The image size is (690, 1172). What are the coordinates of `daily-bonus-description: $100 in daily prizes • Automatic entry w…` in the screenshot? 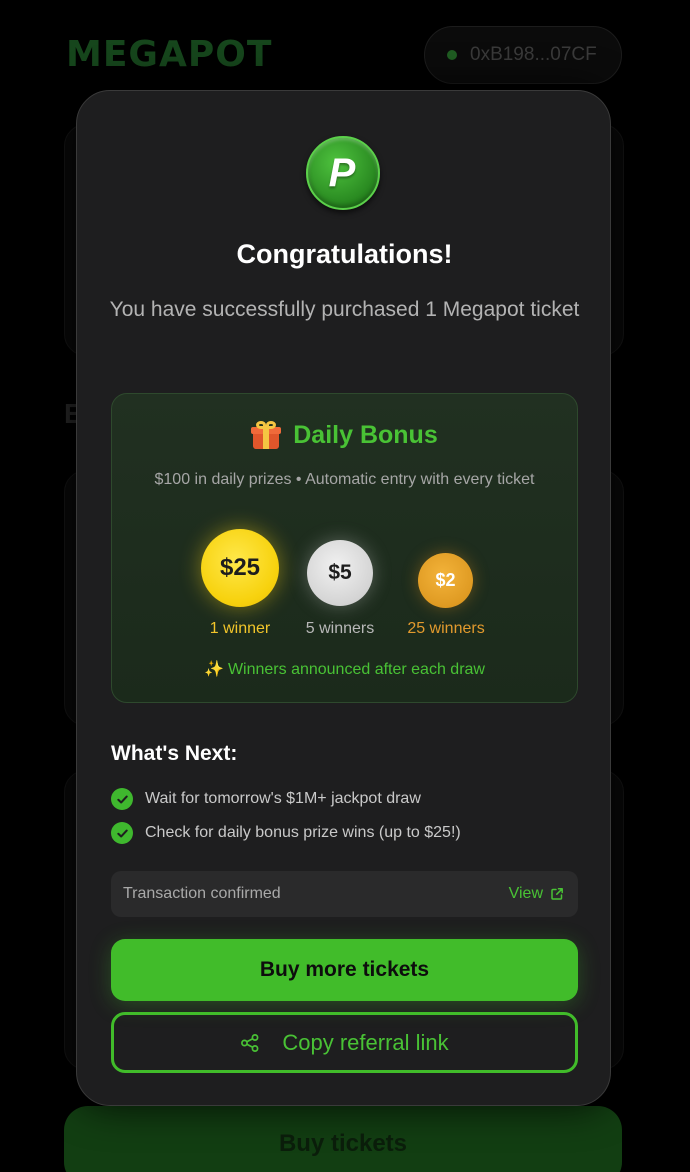 It's located at (344, 479).